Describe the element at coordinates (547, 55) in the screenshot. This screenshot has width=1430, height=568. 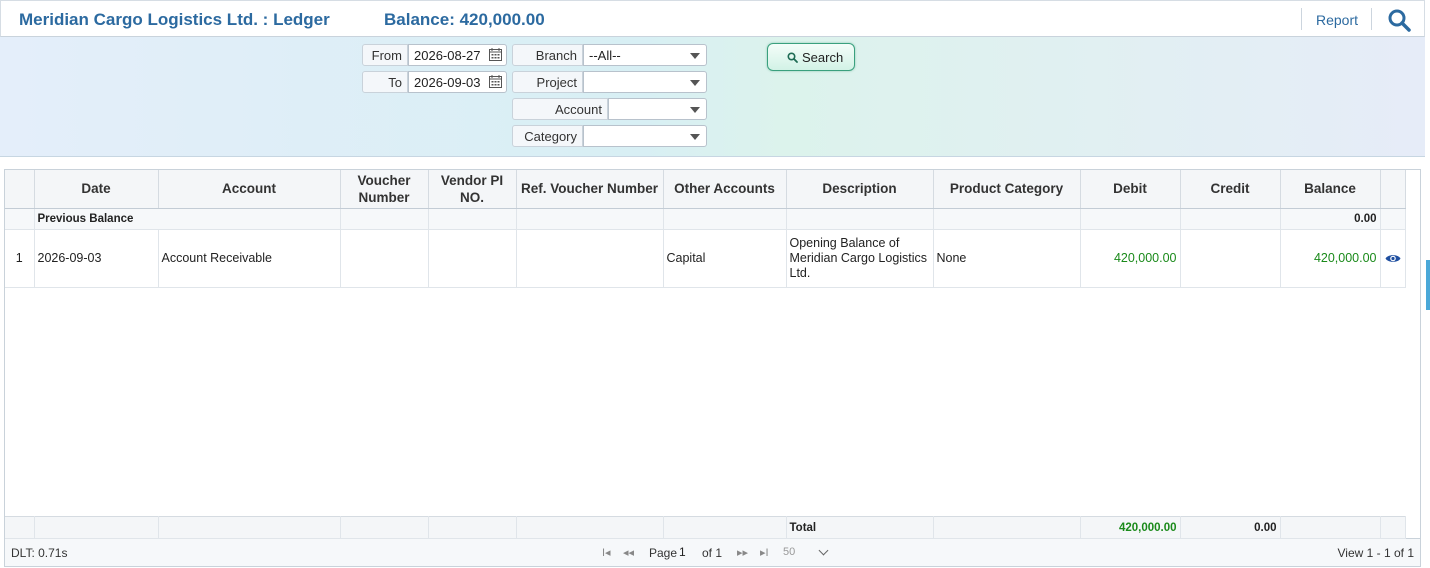
I see `branch-label: Branch` at that location.